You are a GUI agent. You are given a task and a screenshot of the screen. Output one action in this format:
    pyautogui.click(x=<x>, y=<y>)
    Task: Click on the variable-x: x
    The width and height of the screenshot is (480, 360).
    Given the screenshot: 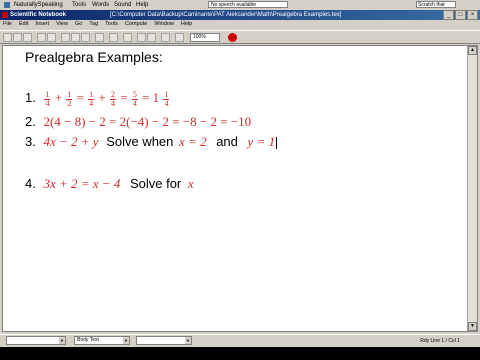 What is the action you would take?
    pyautogui.click(x=190, y=183)
    